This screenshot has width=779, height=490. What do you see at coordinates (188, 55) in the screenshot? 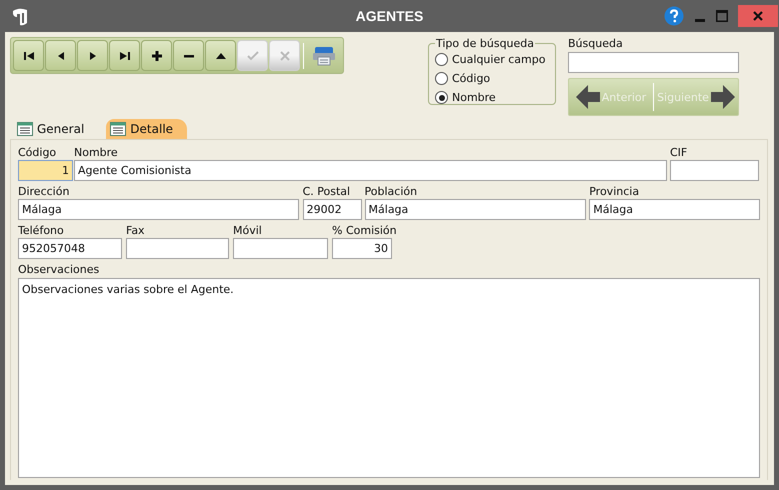
I see `remove-button` at bounding box center [188, 55].